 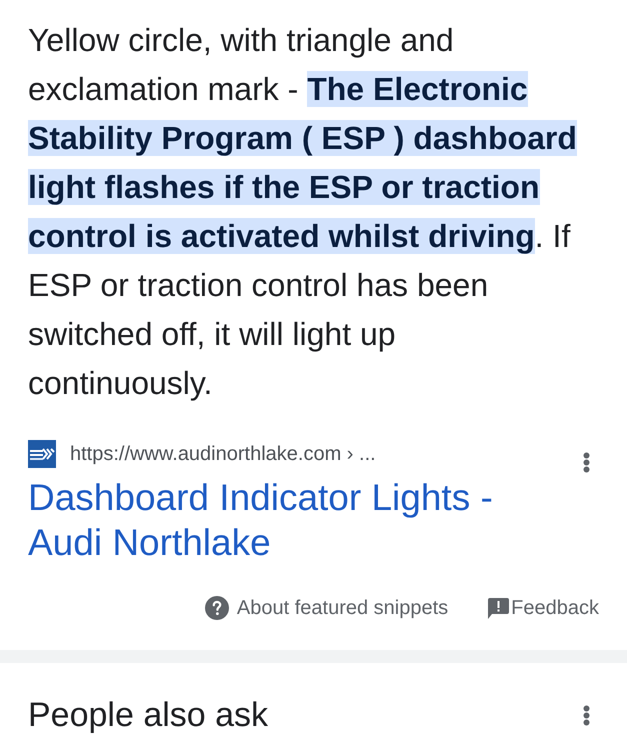 What do you see at coordinates (278, 520) in the screenshot?
I see `result-title-link: Dashboard Indicator Lights - Audi Northlake` at bounding box center [278, 520].